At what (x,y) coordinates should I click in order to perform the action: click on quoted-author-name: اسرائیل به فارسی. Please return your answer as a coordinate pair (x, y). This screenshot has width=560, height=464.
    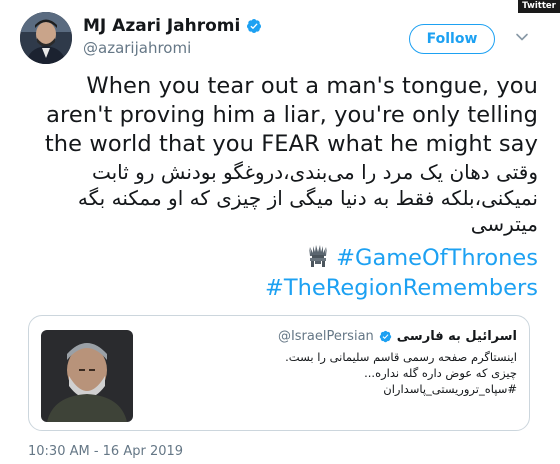
    Looking at the image, I should click on (457, 336).